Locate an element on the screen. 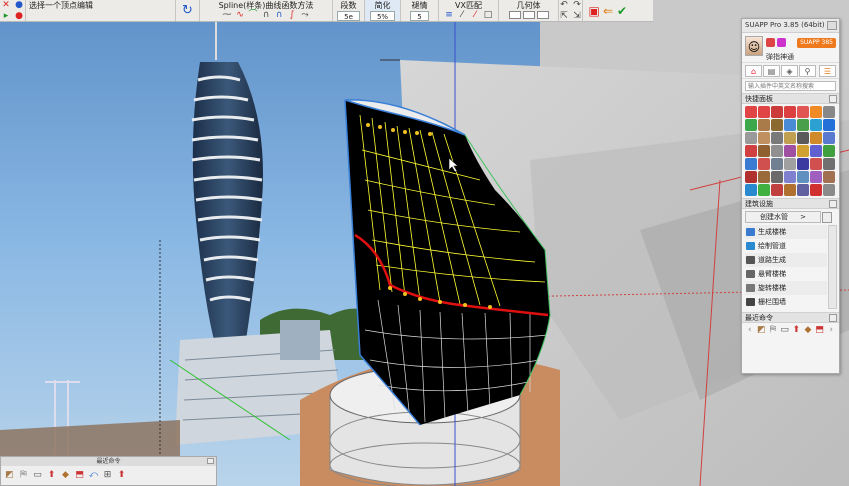  mini-cmd-6-icon: ⬒ is located at coordinates (79, 475).